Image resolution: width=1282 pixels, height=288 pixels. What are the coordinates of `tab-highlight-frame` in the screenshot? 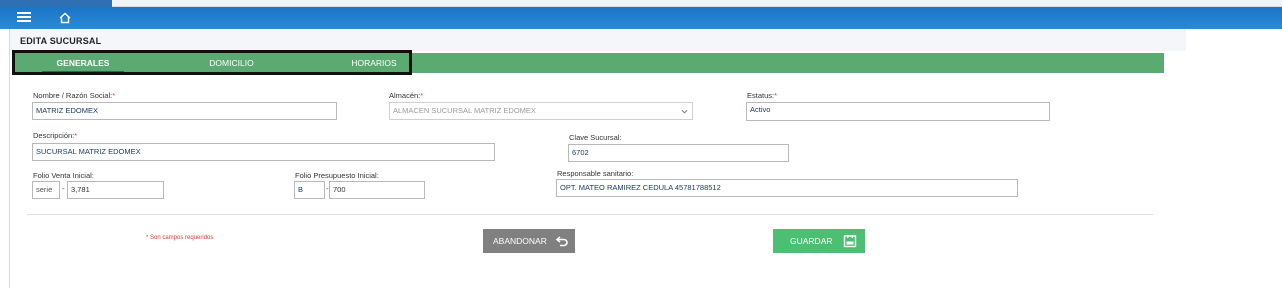 It's located at (212, 62).